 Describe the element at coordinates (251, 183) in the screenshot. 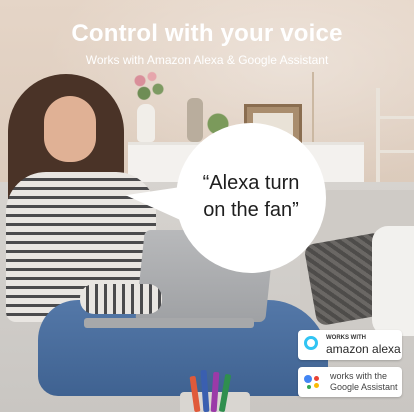

I see `speech-line-1: “Alexa turn` at that location.